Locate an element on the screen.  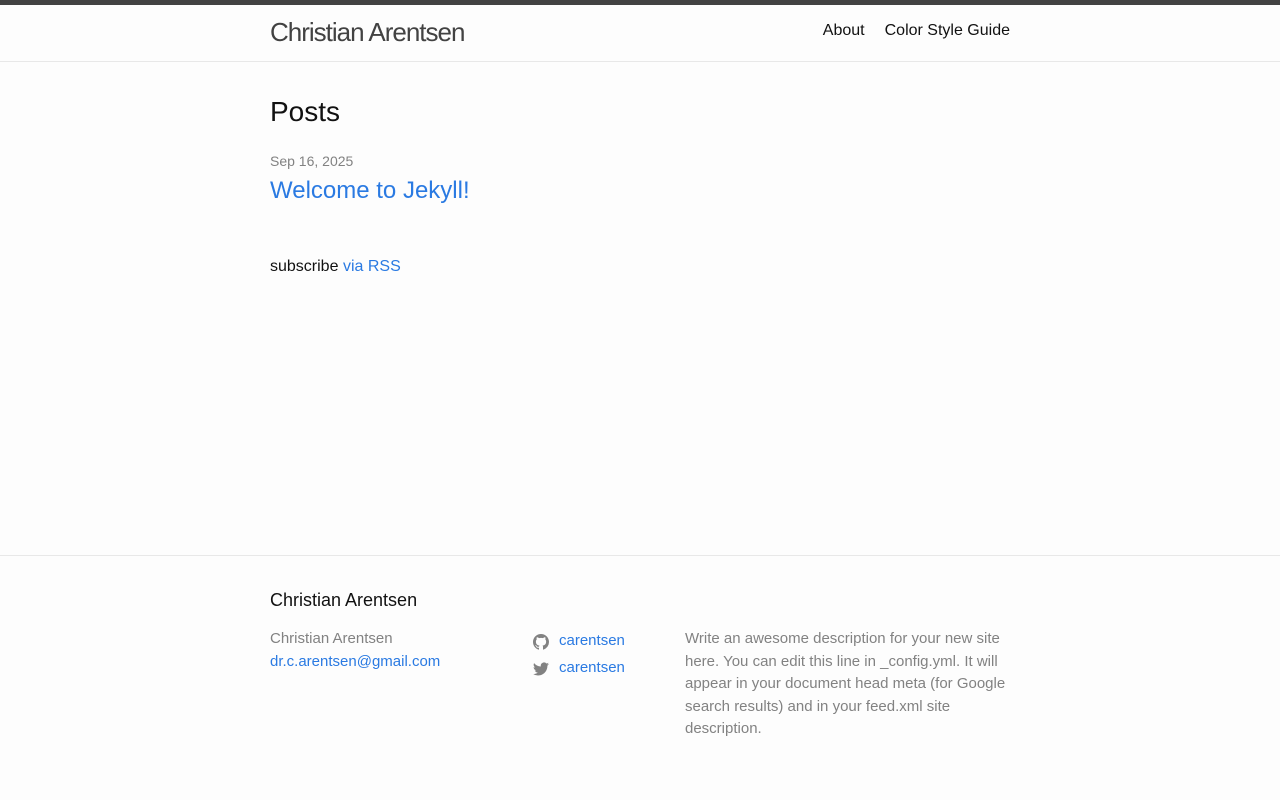
site-nav: About Color Style Guide is located at coordinates (916, 31).